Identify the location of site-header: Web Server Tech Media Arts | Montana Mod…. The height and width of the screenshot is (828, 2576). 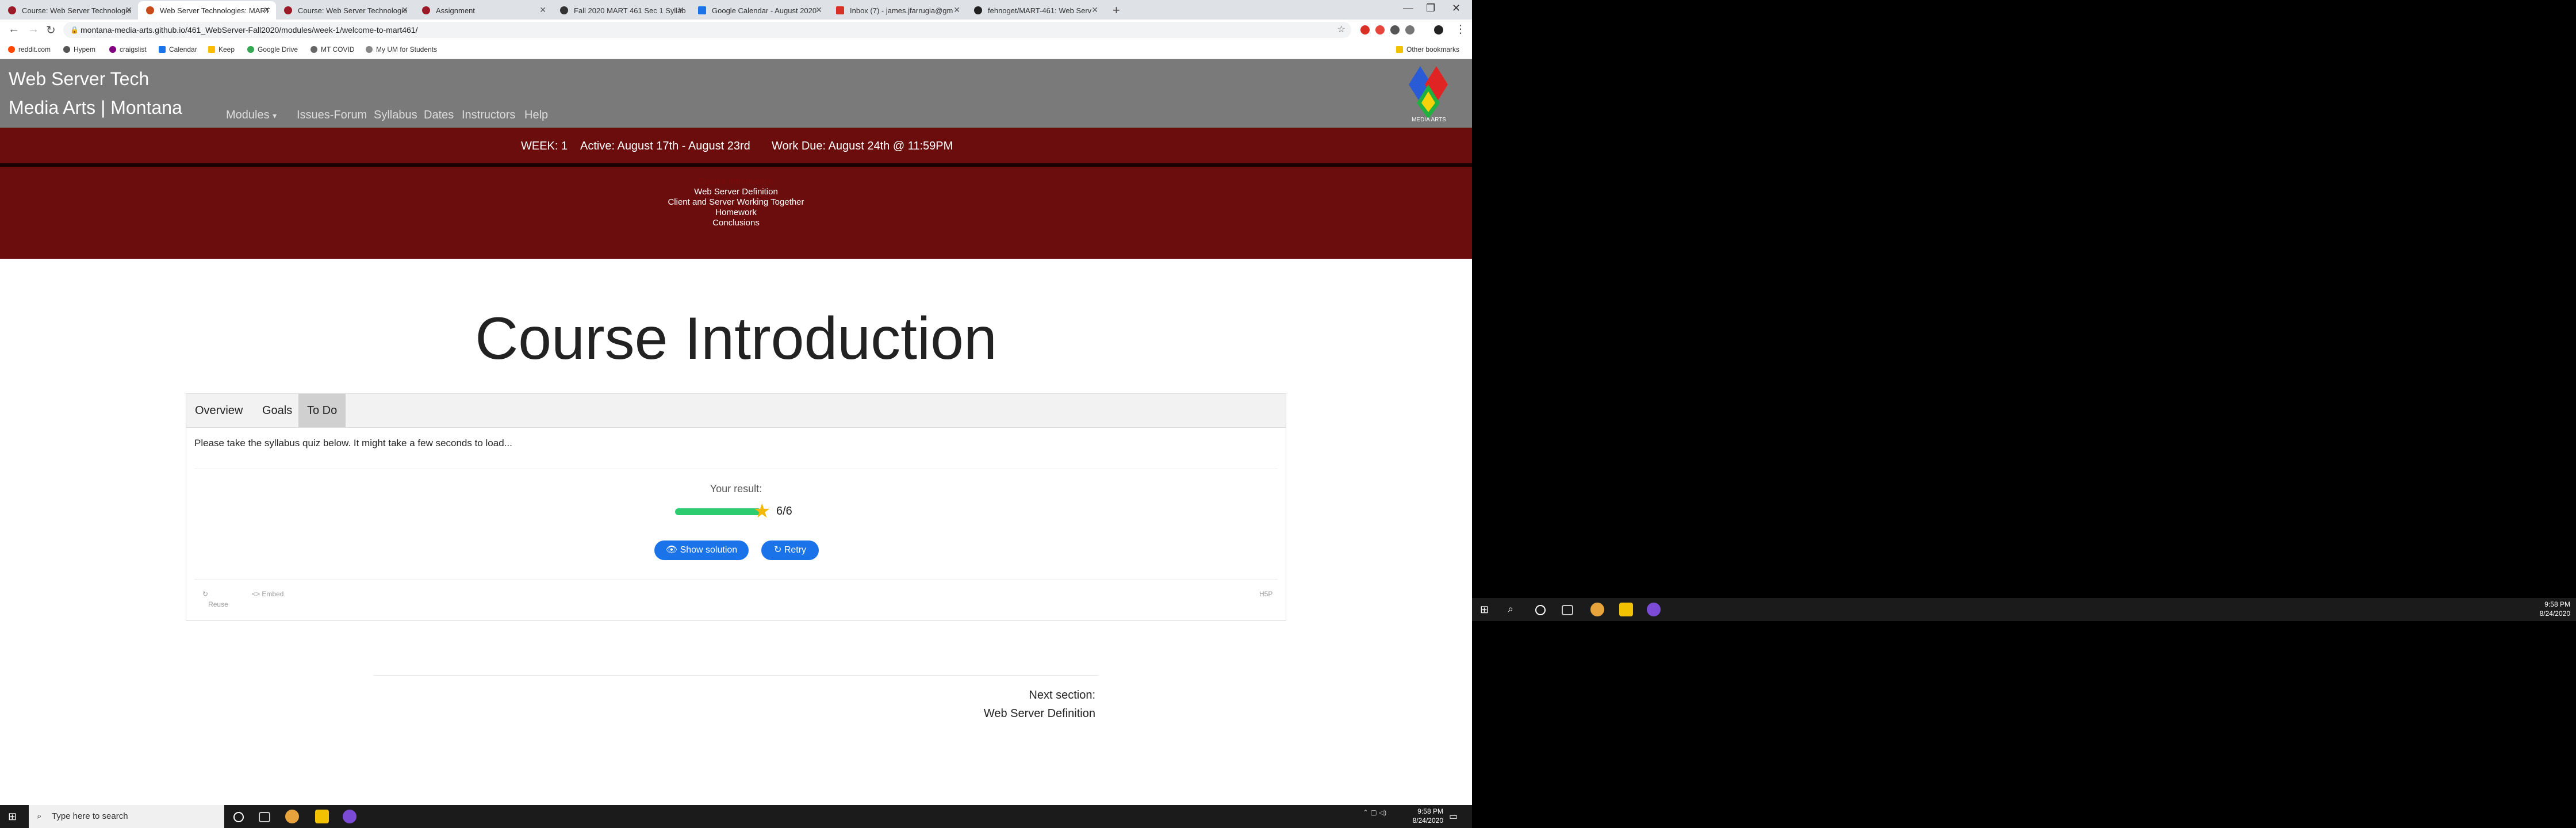
(736, 93).